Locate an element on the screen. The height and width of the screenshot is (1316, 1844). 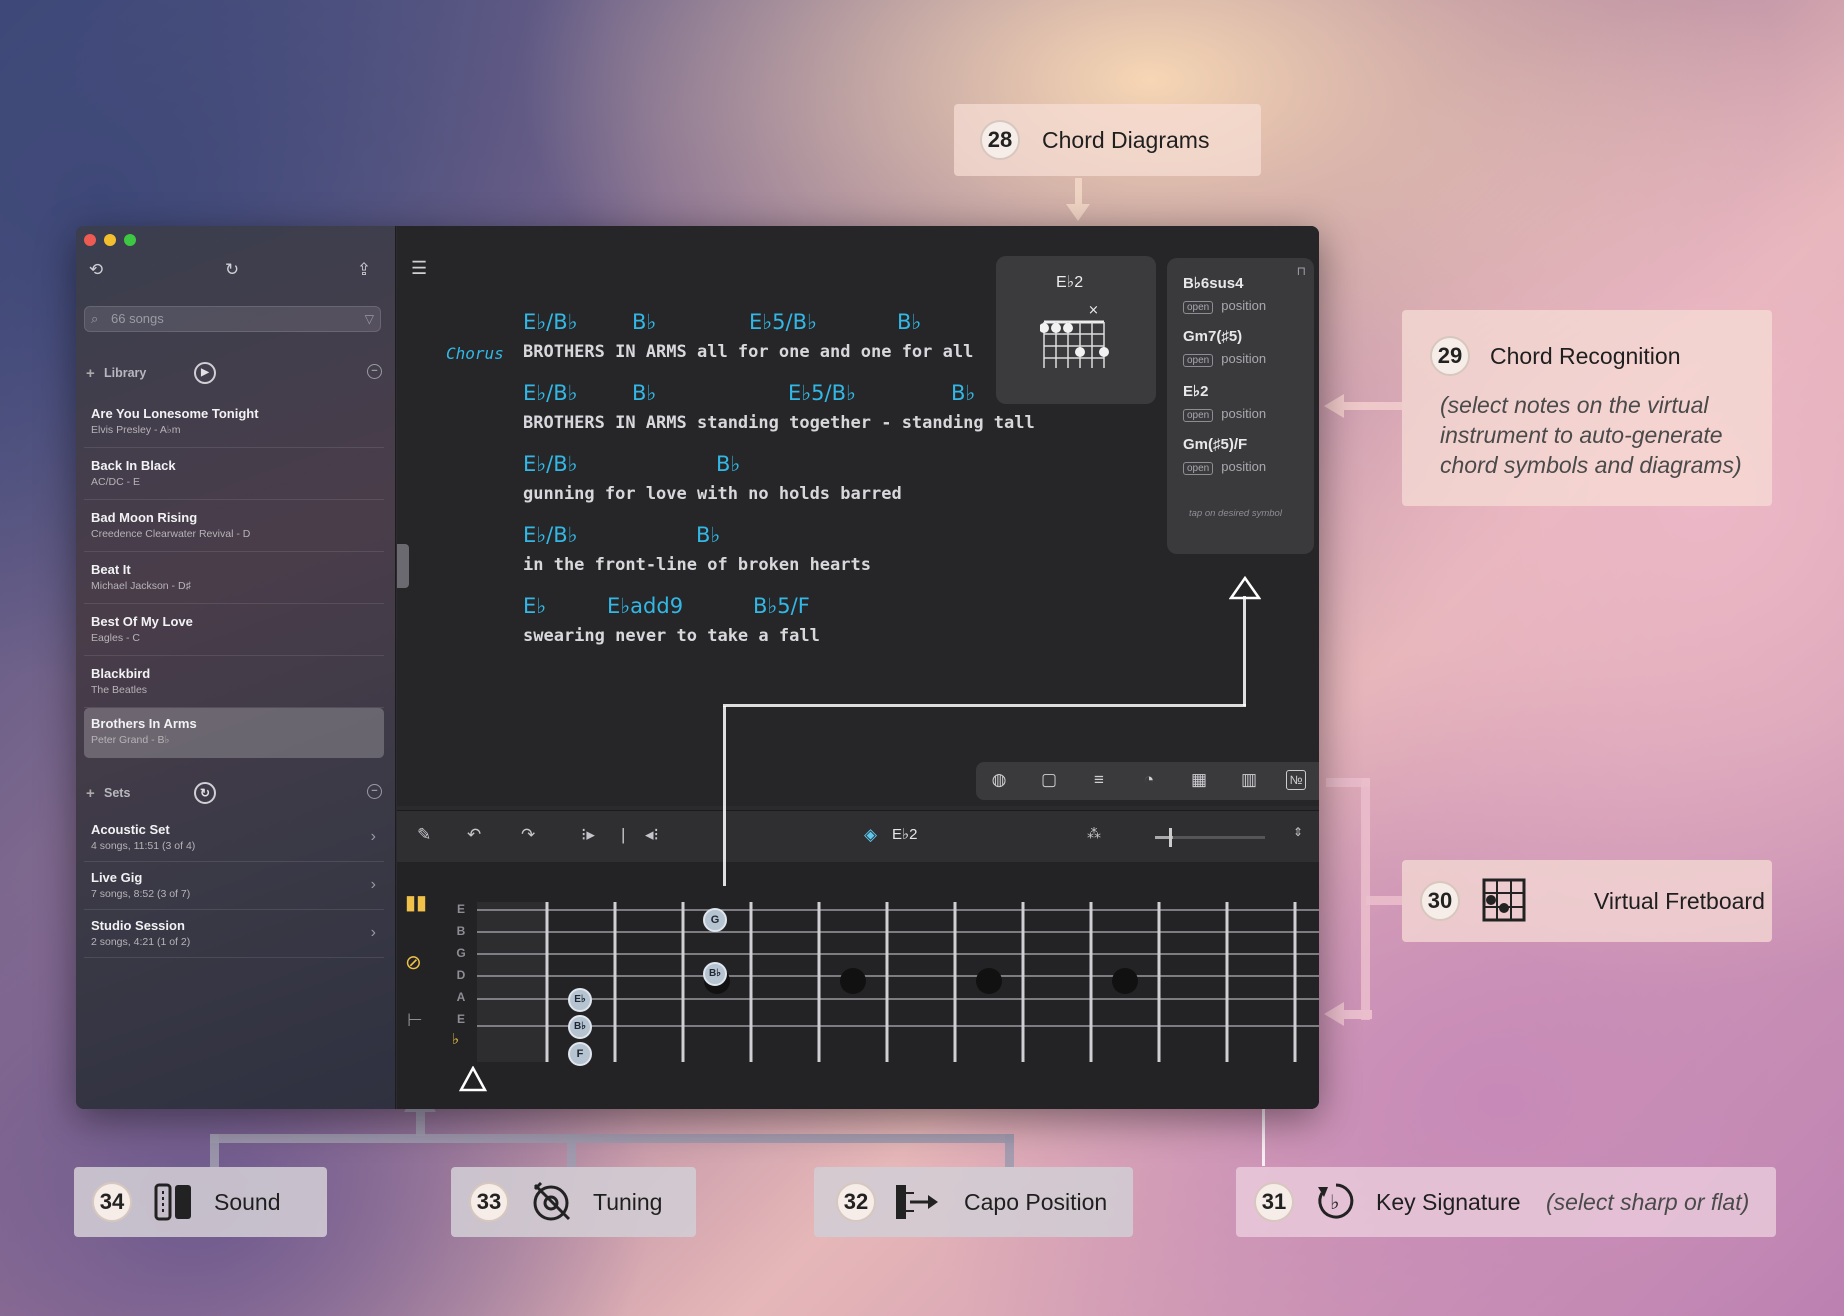
chord-symbol: E♭ is located at coordinates (534, 606).